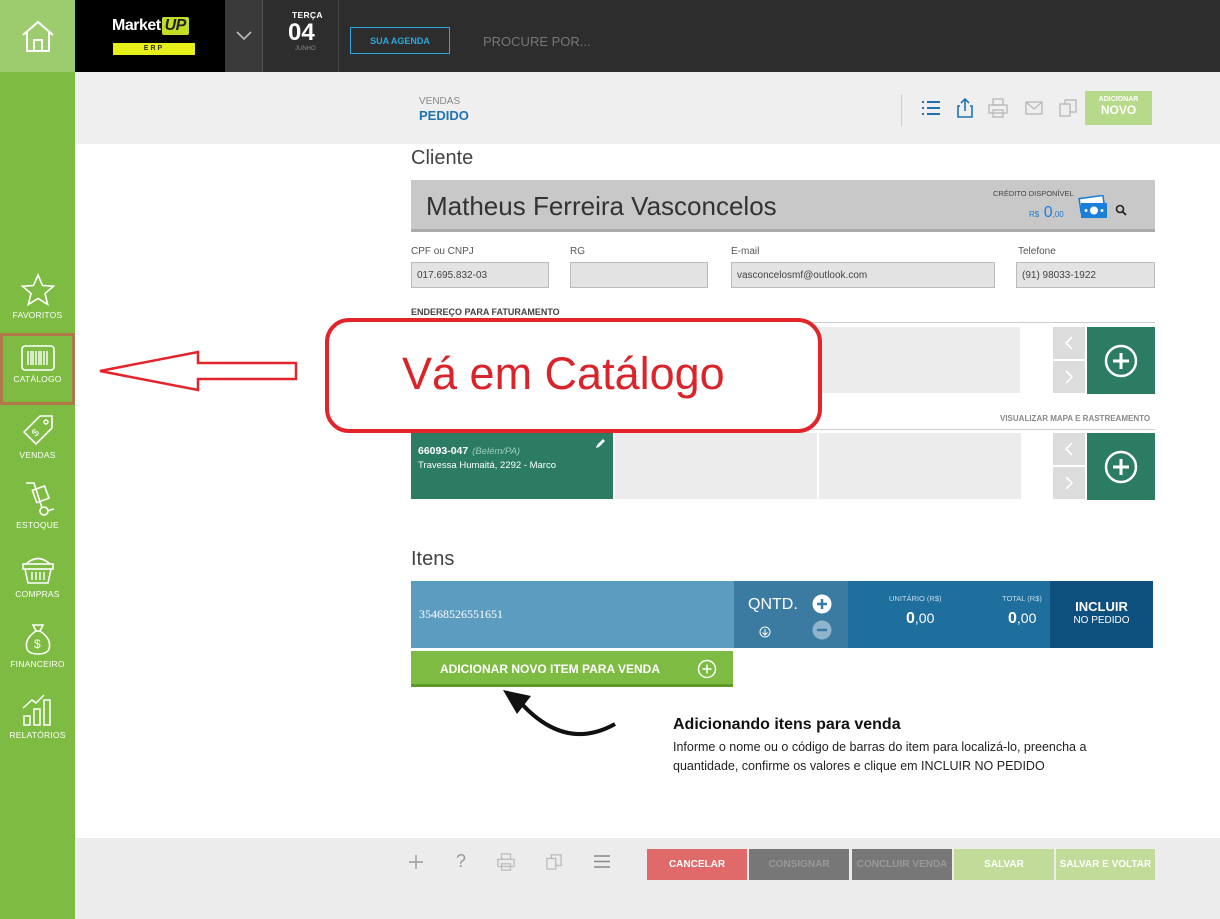 The width and height of the screenshot is (1220, 919). What do you see at coordinates (822, 630) in the screenshot?
I see `minus-circle-icon` at bounding box center [822, 630].